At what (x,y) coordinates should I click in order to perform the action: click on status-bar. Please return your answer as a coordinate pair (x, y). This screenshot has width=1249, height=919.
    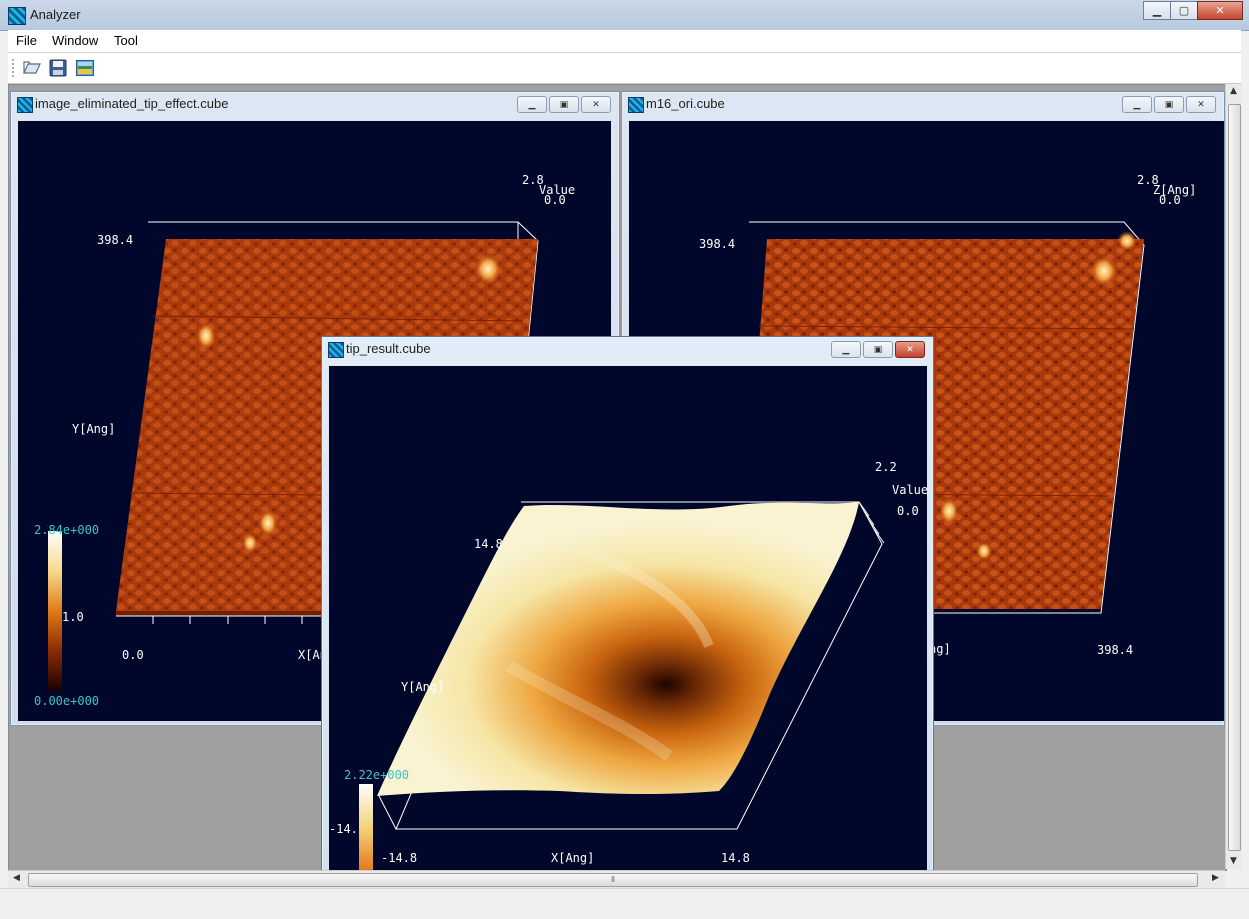
    Looking at the image, I should click on (624, 903).